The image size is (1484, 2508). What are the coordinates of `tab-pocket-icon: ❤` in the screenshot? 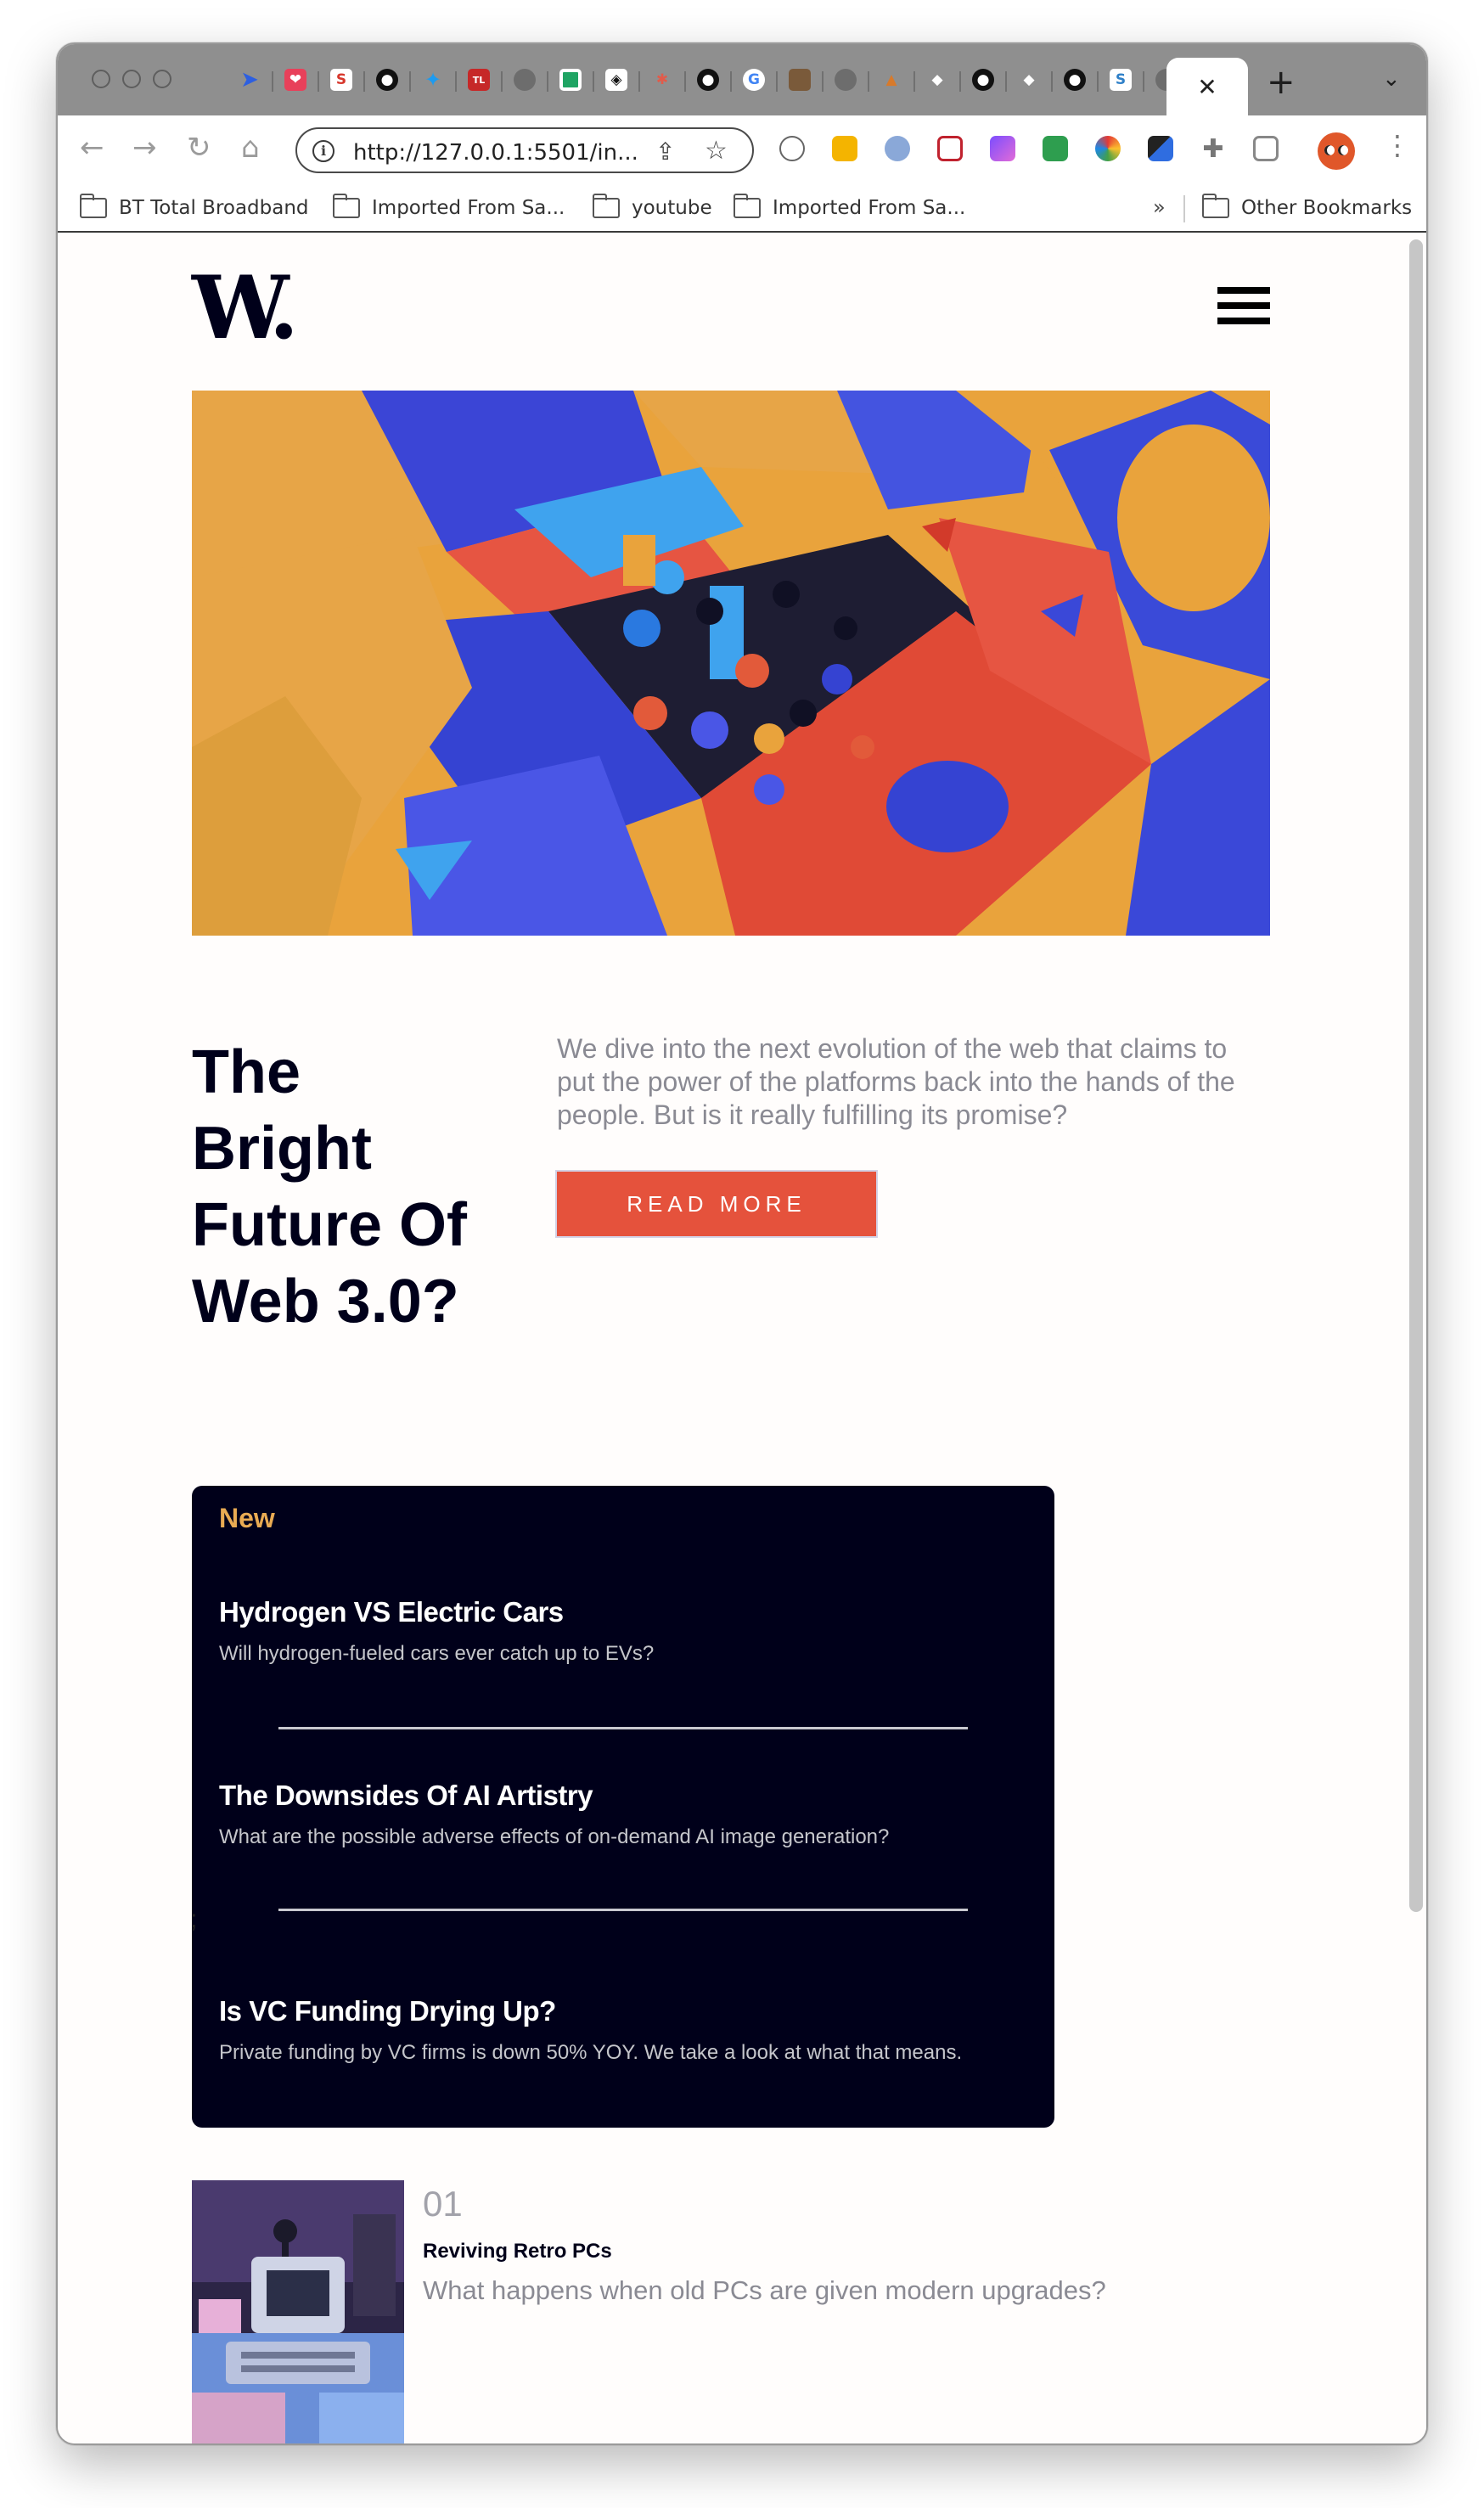 It's located at (298, 80).